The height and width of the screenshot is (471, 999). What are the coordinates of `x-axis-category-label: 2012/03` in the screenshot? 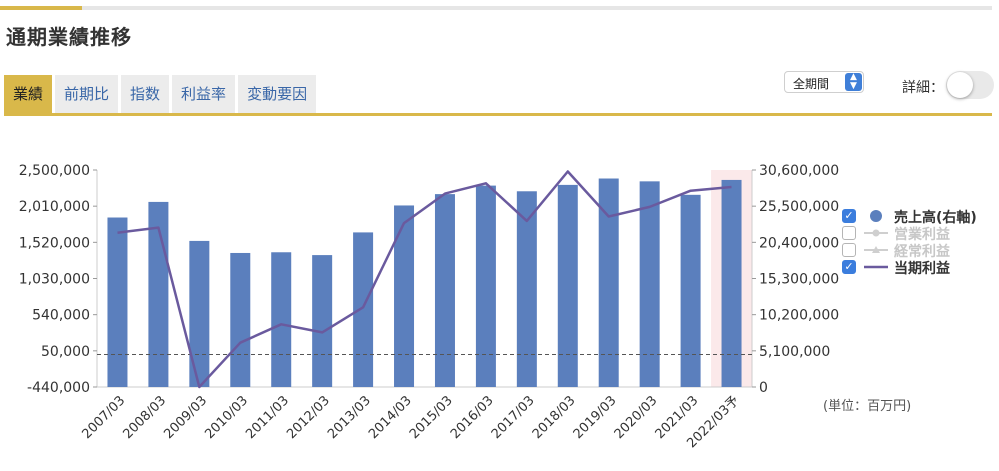 It's located at (308, 417).